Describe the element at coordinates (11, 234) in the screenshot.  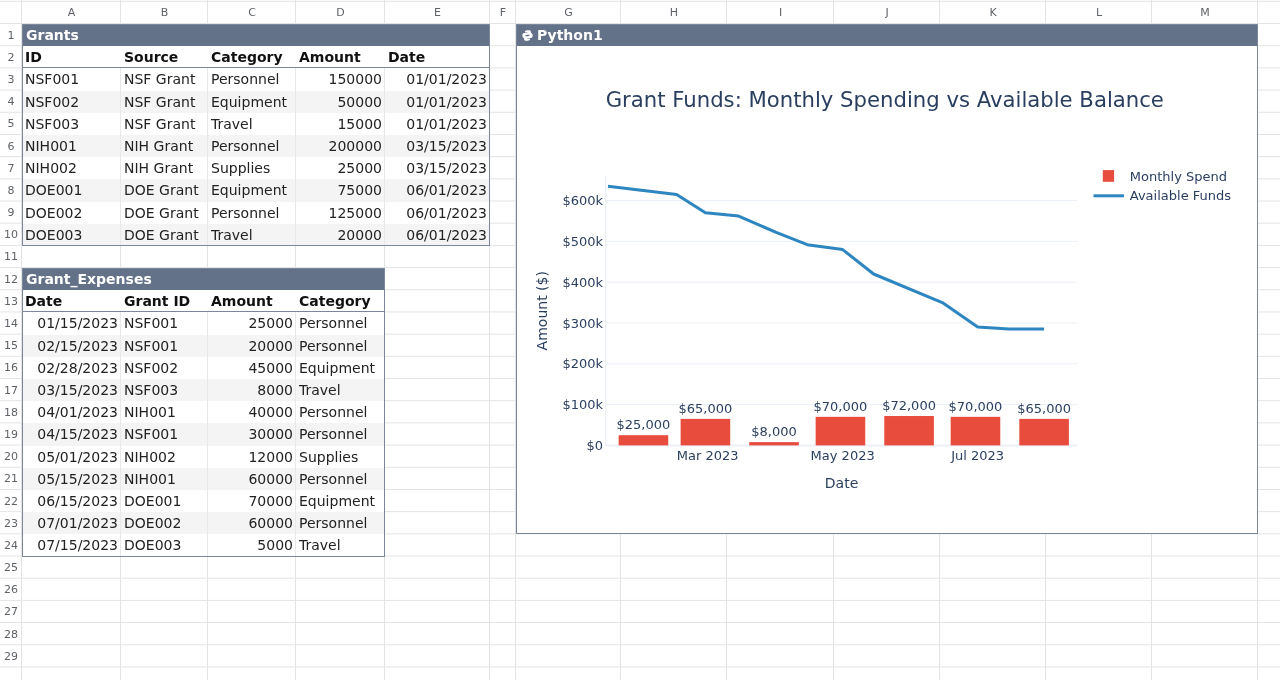
I see `row-header: 10` at that location.